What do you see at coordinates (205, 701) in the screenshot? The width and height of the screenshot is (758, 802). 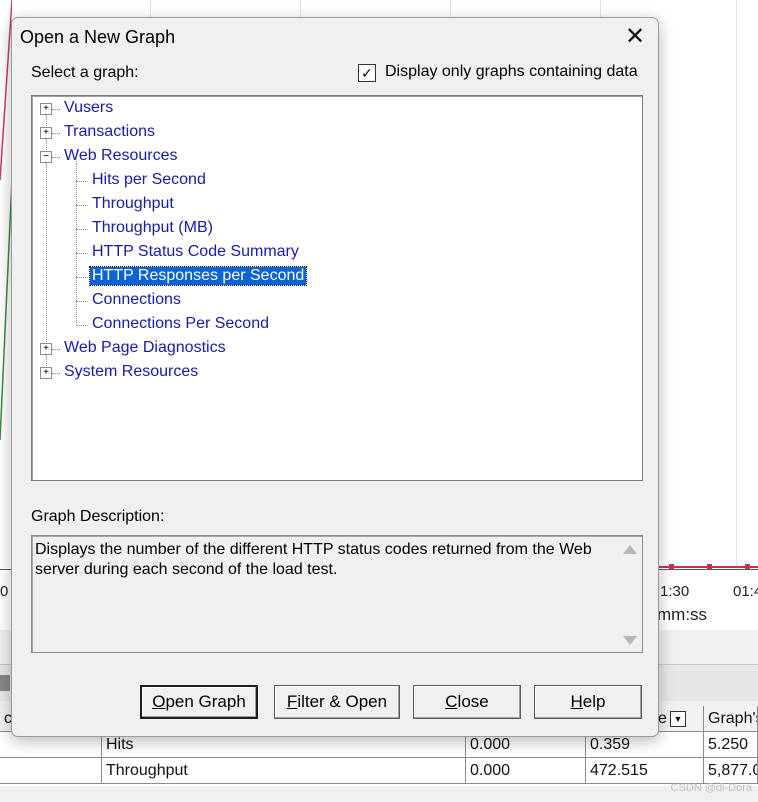 I see `button-label: pen Graph` at bounding box center [205, 701].